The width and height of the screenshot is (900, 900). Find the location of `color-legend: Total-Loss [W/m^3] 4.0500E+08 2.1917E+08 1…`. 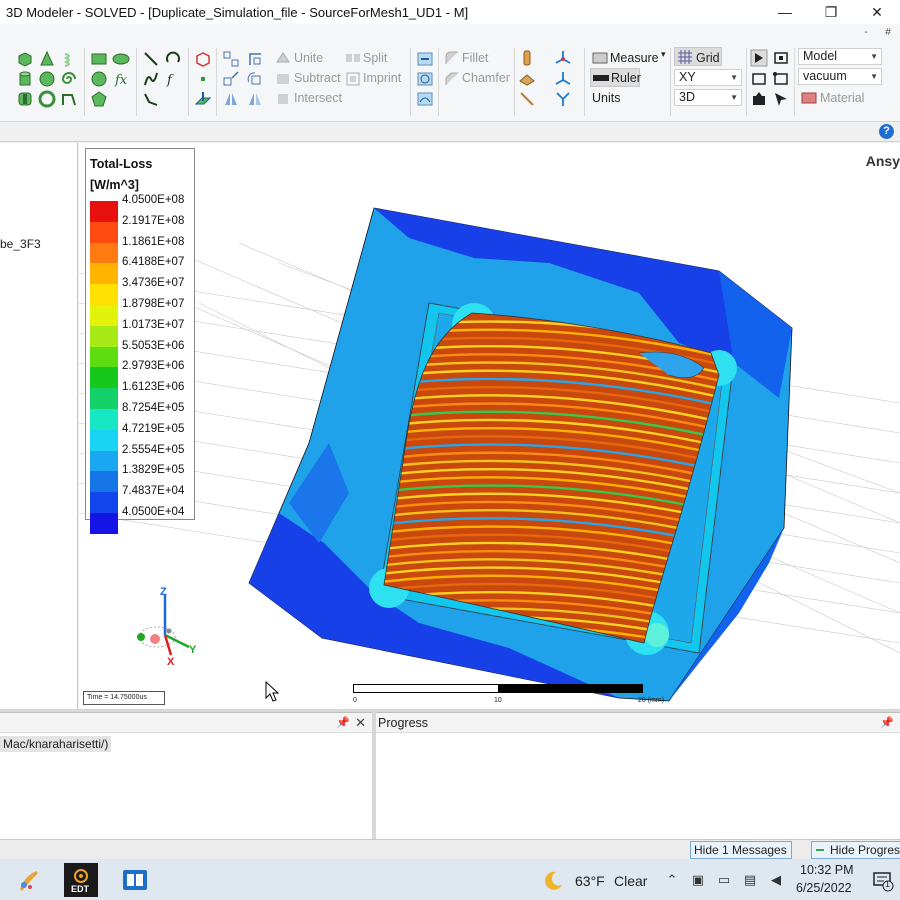

color-legend: Total-Loss [W/m^3] 4.0500E+08 2.1917E+08 1… is located at coordinates (140, 341).